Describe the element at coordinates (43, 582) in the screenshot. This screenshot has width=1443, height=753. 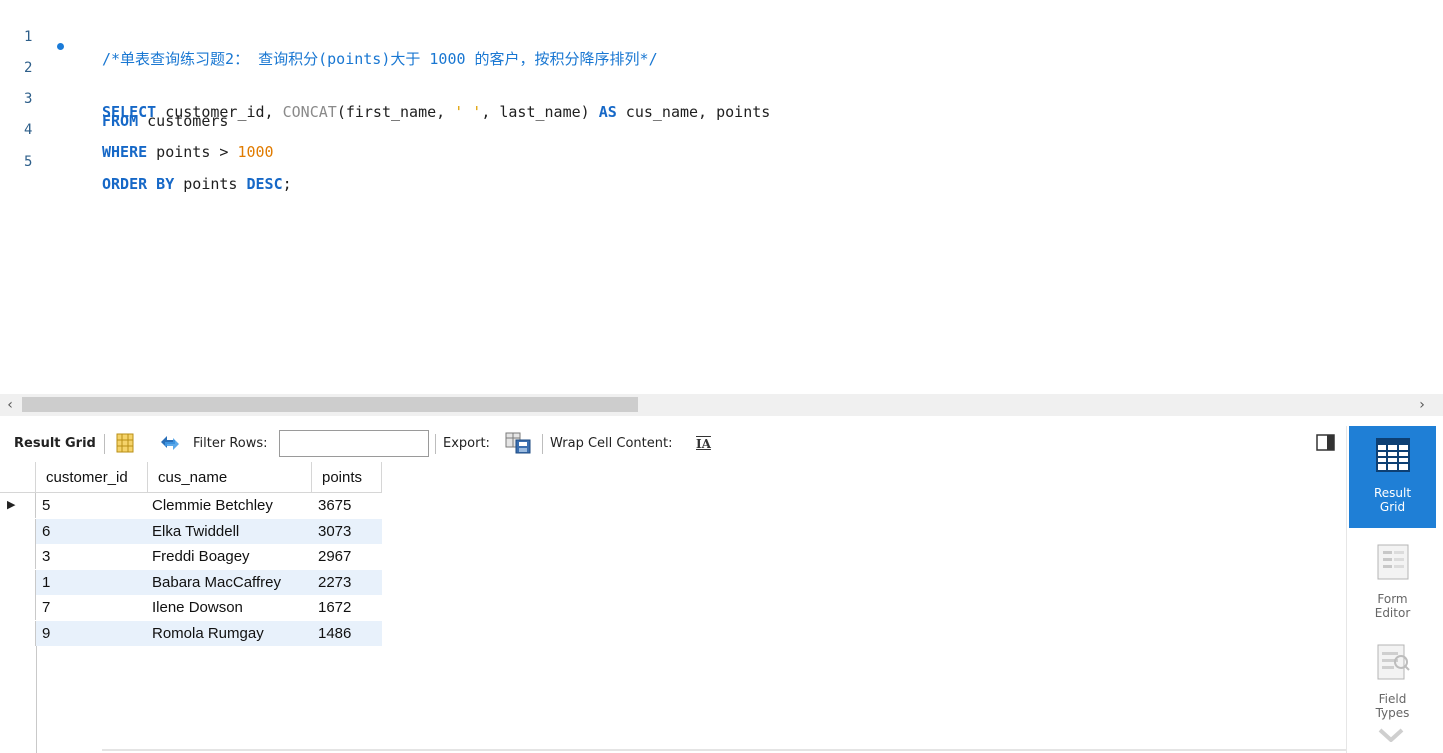
I see `cell-customer-id: 1` at that location.